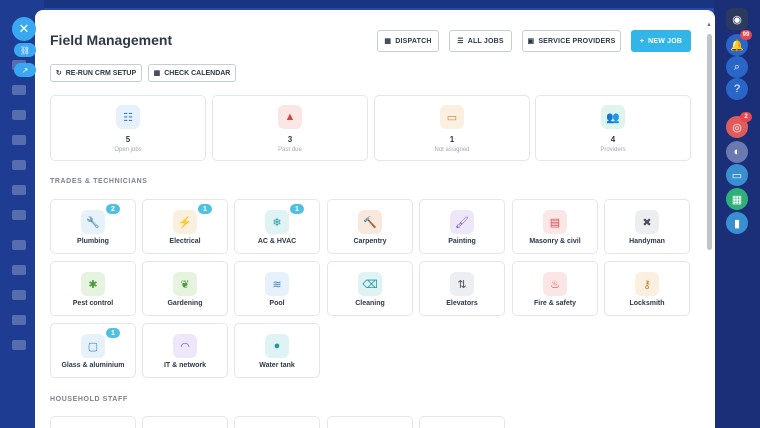  What do you see at coordinates (192, 73) in the screenshot?
I see `check-calendar-button: ▦ CHECK CALENDAR` at bounding box center [192, 73].